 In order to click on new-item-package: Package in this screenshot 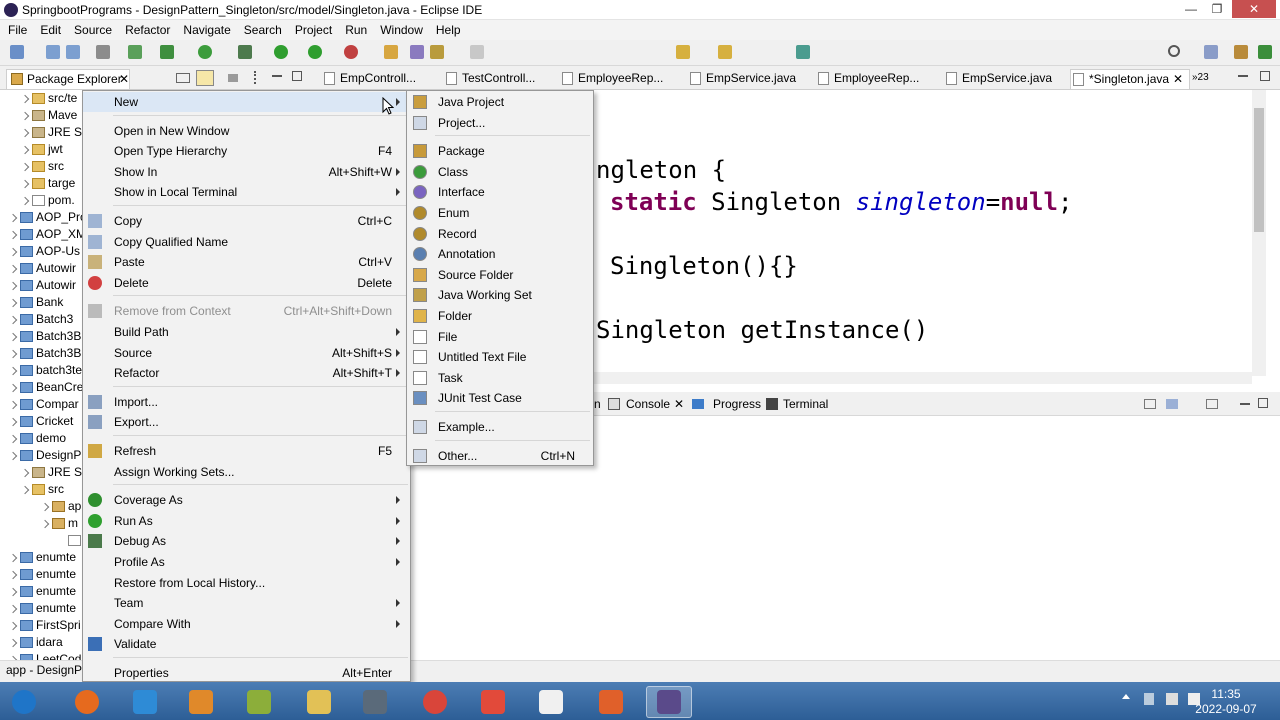, I will do `click(500, 151)`.